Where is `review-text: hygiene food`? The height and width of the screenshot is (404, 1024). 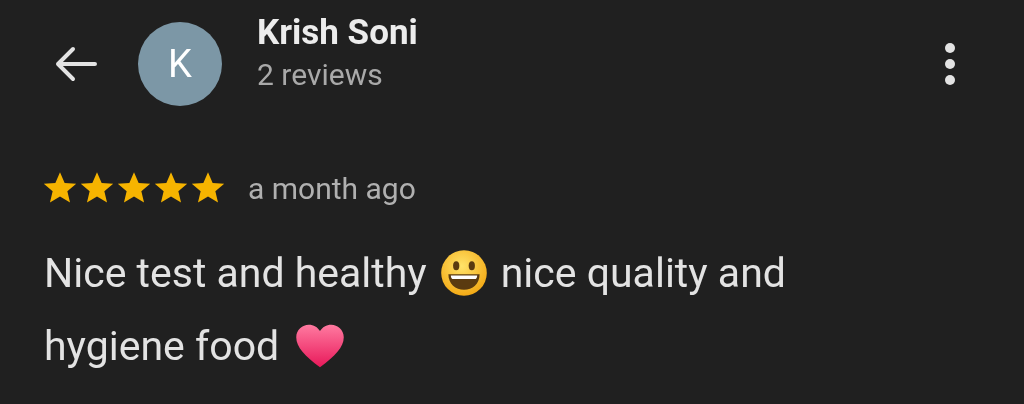 review-text: hygiene food is located at coordinates (162, 345).